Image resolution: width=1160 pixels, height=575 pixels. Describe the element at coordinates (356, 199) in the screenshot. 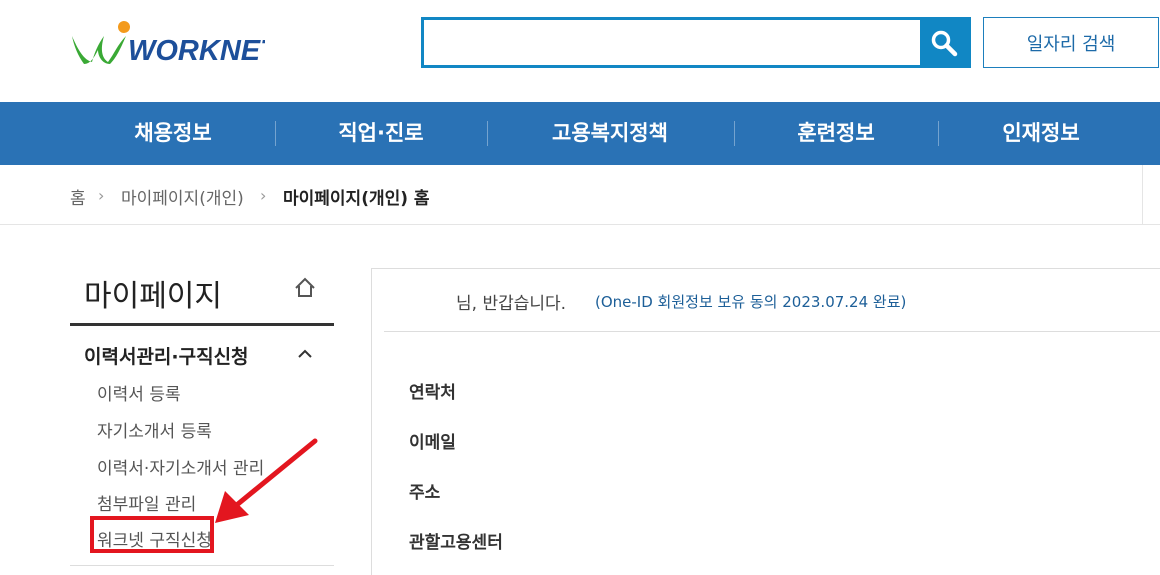

I see `breadcrumb-current: 마이페이지(개인) 홈` at that location.